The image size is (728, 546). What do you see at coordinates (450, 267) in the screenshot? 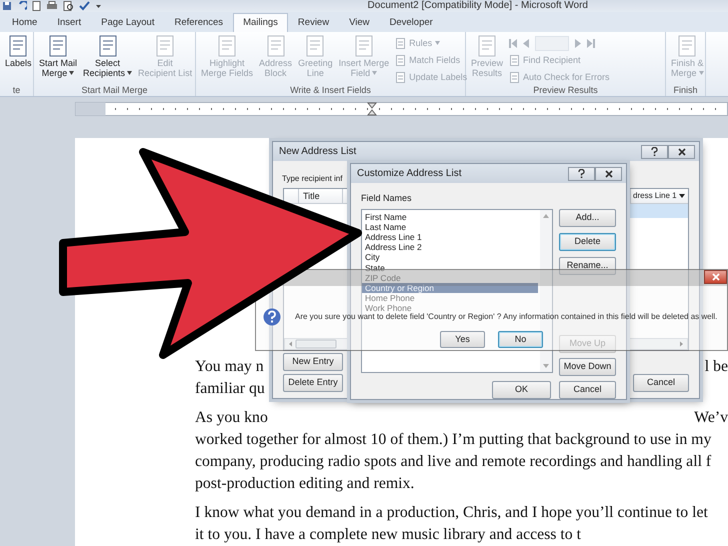
I see `list-item: State` at bounding box center [450, 267].